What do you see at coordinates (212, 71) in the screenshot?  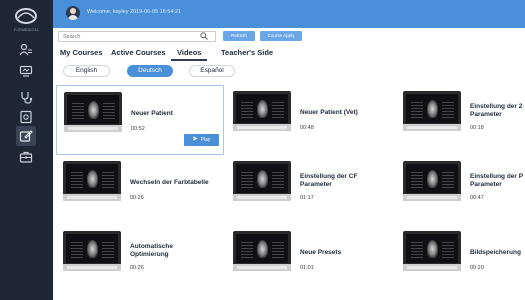 I see `language-espanol: Español` at bounding box center [212, 71].